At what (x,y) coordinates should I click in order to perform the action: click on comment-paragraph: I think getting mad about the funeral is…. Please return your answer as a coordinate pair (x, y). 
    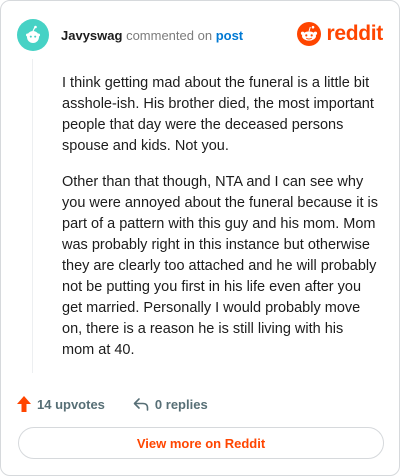
    Looking at the image, I should click on (218, 114).